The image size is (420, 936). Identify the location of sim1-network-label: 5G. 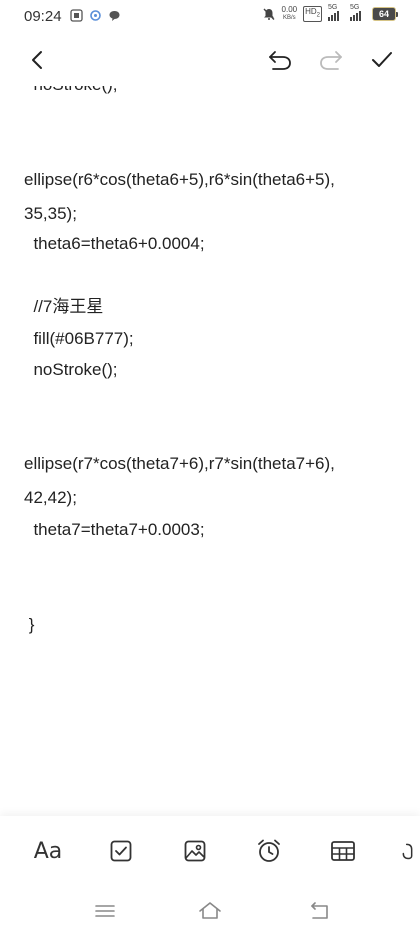
(333, 7).